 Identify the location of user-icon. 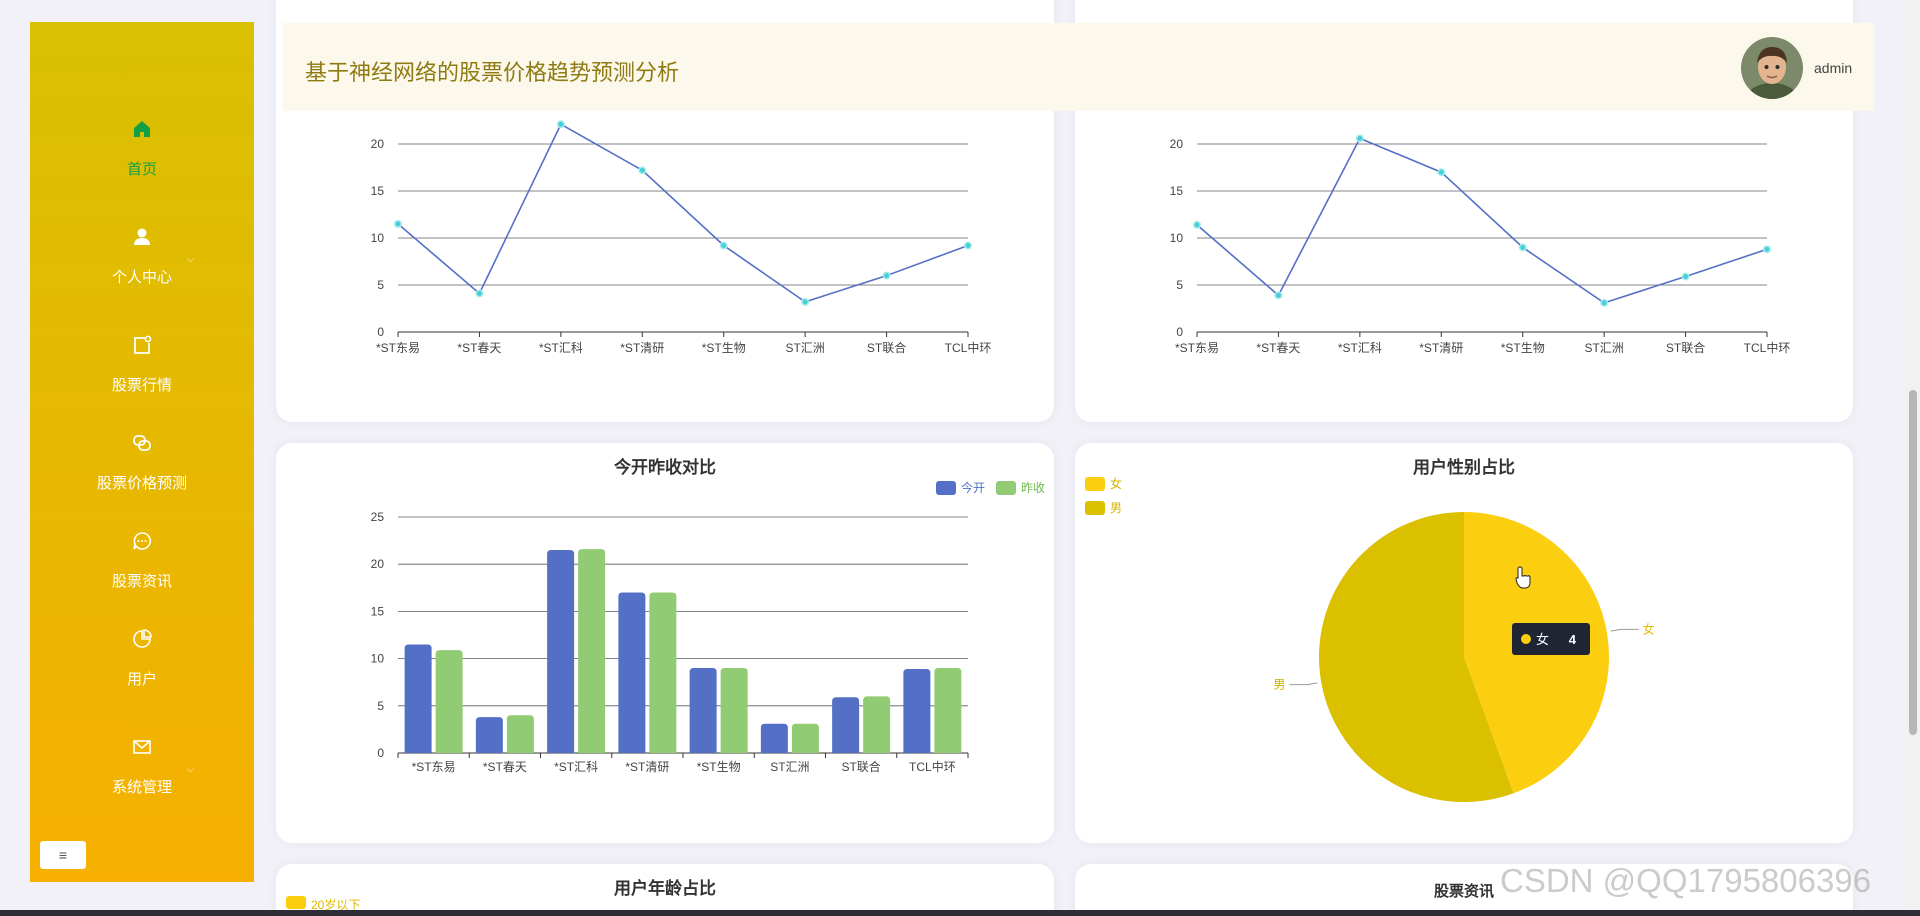
(142, 236).